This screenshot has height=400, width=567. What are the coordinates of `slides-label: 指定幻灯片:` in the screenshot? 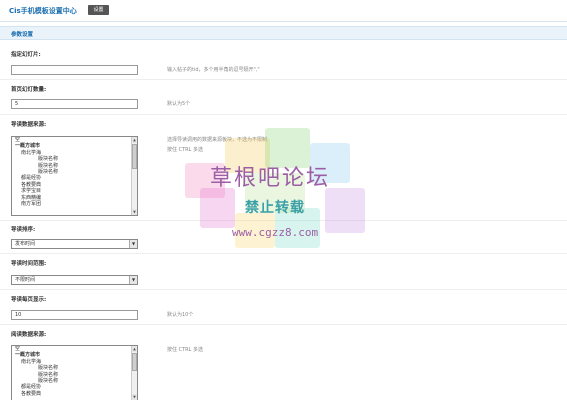 It's located at (26, 55).